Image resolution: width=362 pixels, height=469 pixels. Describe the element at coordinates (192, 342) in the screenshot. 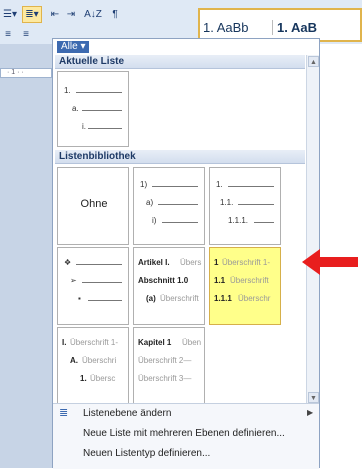

I see `chapter-level-1-text: Üben` at that location.